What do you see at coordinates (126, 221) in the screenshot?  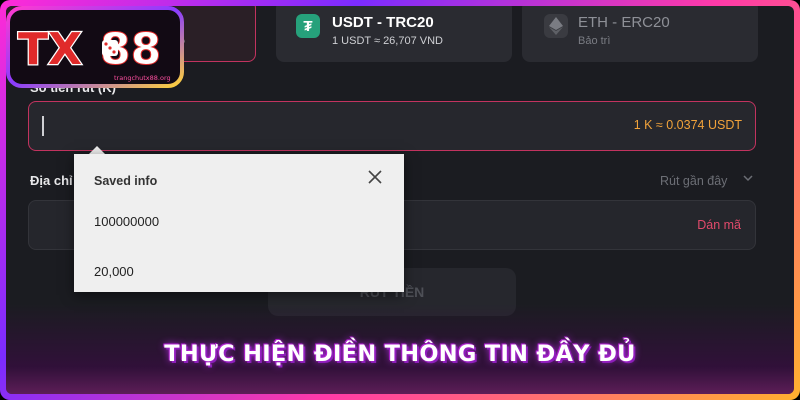 I see `autofill-option: 100000000` at bounding box center [126, 221].